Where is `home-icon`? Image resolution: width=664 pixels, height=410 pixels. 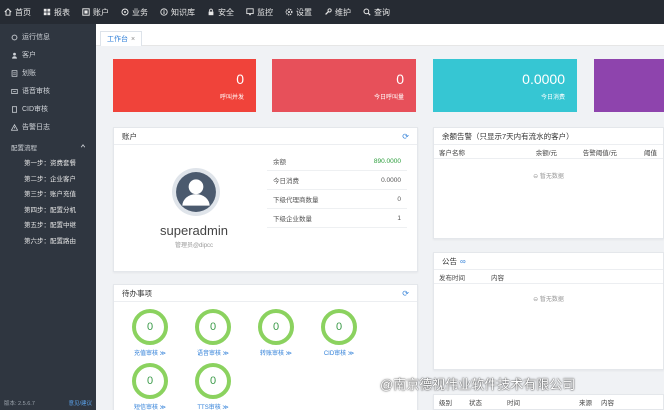
home-icon is located at coordinates (8, 12).